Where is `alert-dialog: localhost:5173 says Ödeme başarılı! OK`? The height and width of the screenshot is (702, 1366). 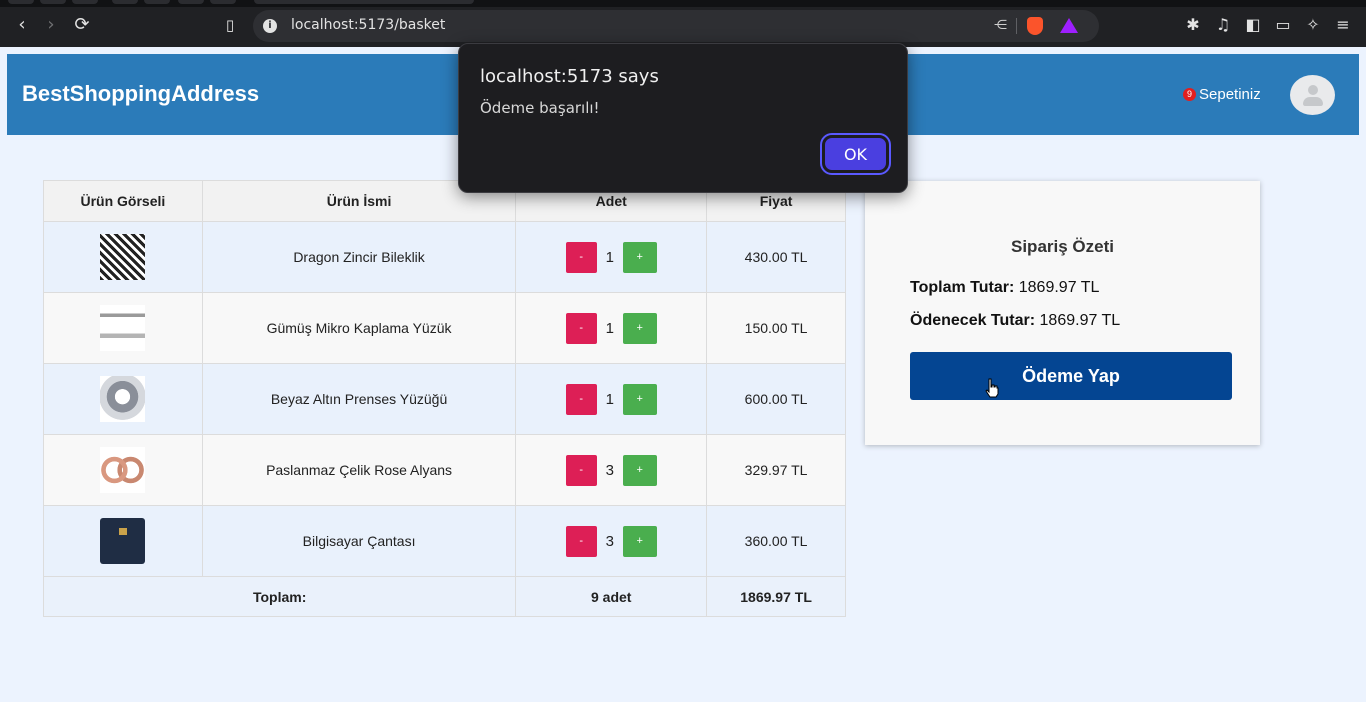 alert-dialog: localhost:5173 says Ödeme başarılı! OK is located at coordinates (683, 118).